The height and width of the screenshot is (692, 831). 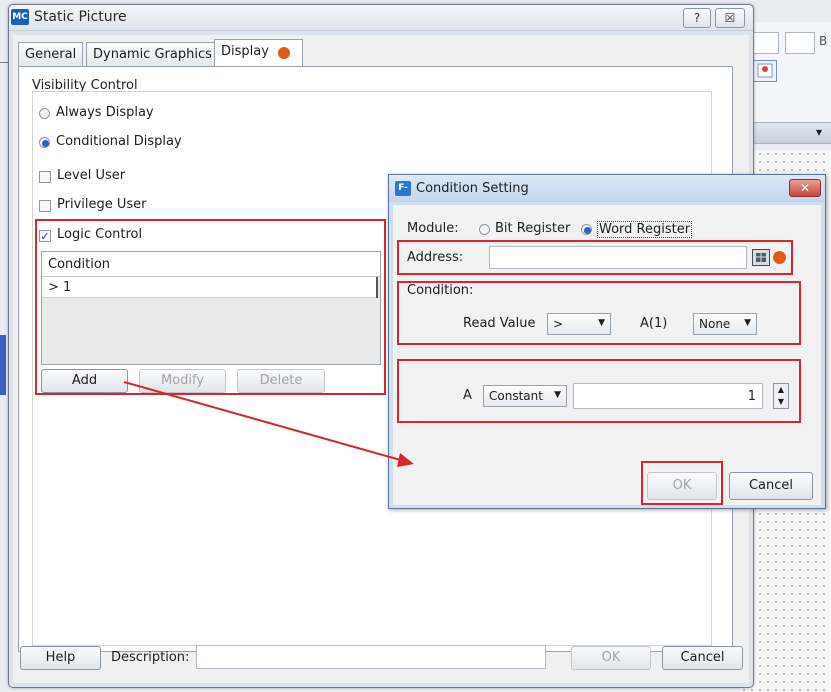 I want to click on panel-menu-icon: ▾, so click(x=819, y=132).